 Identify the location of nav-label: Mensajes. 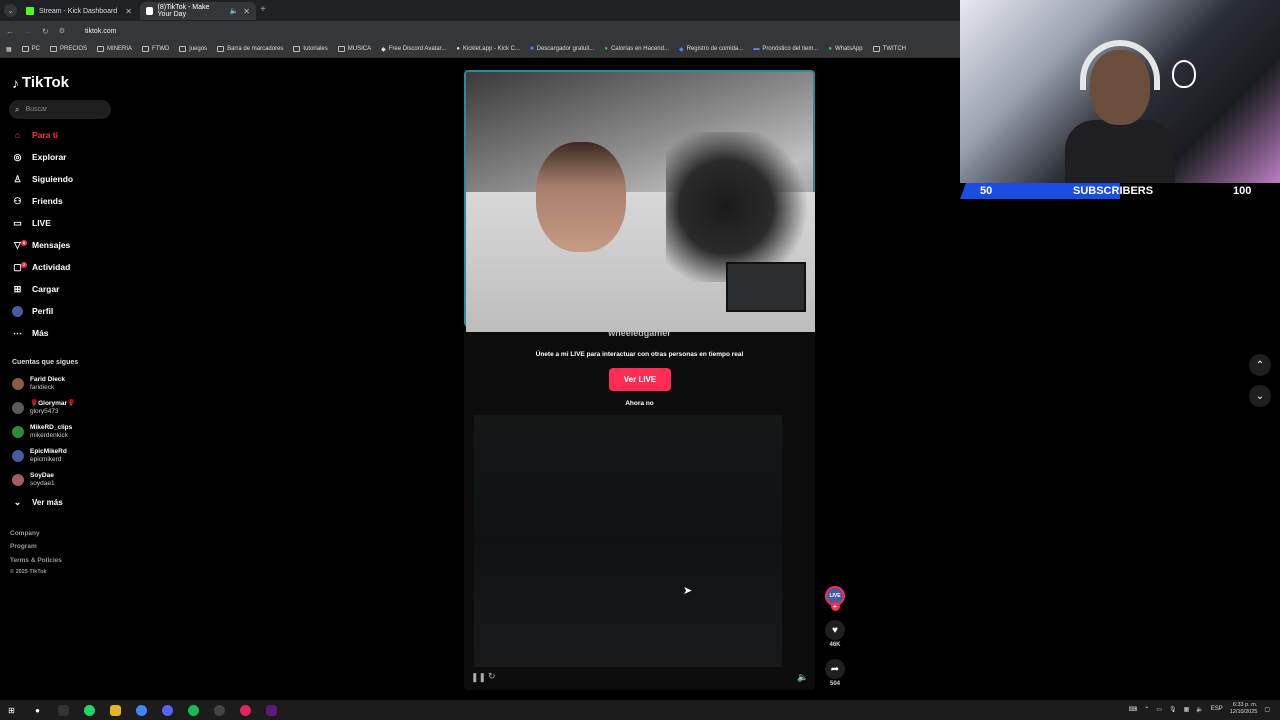
(51, 245).